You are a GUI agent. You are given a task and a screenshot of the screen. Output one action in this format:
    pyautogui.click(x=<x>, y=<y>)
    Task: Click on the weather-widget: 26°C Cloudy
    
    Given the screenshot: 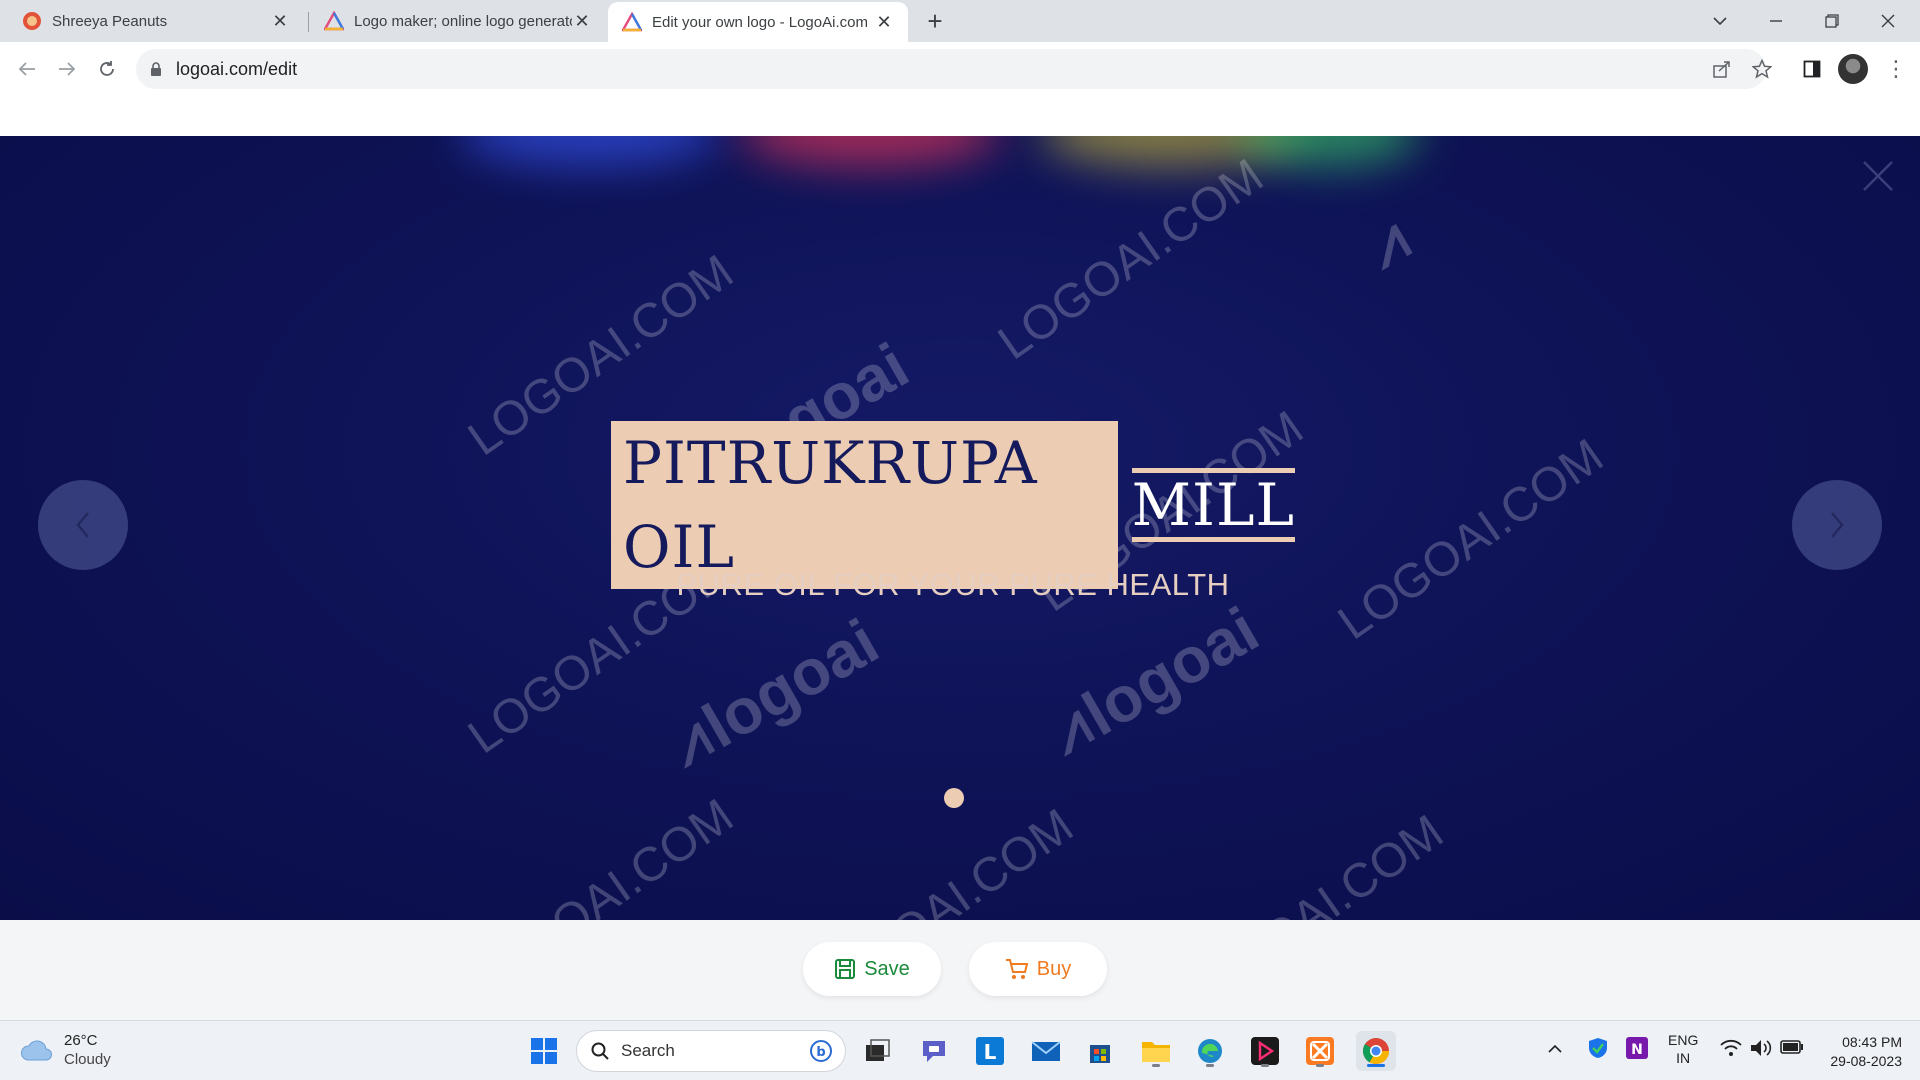 What is the action you would take?
    pyautogui.click(x=65, y=1050)
    